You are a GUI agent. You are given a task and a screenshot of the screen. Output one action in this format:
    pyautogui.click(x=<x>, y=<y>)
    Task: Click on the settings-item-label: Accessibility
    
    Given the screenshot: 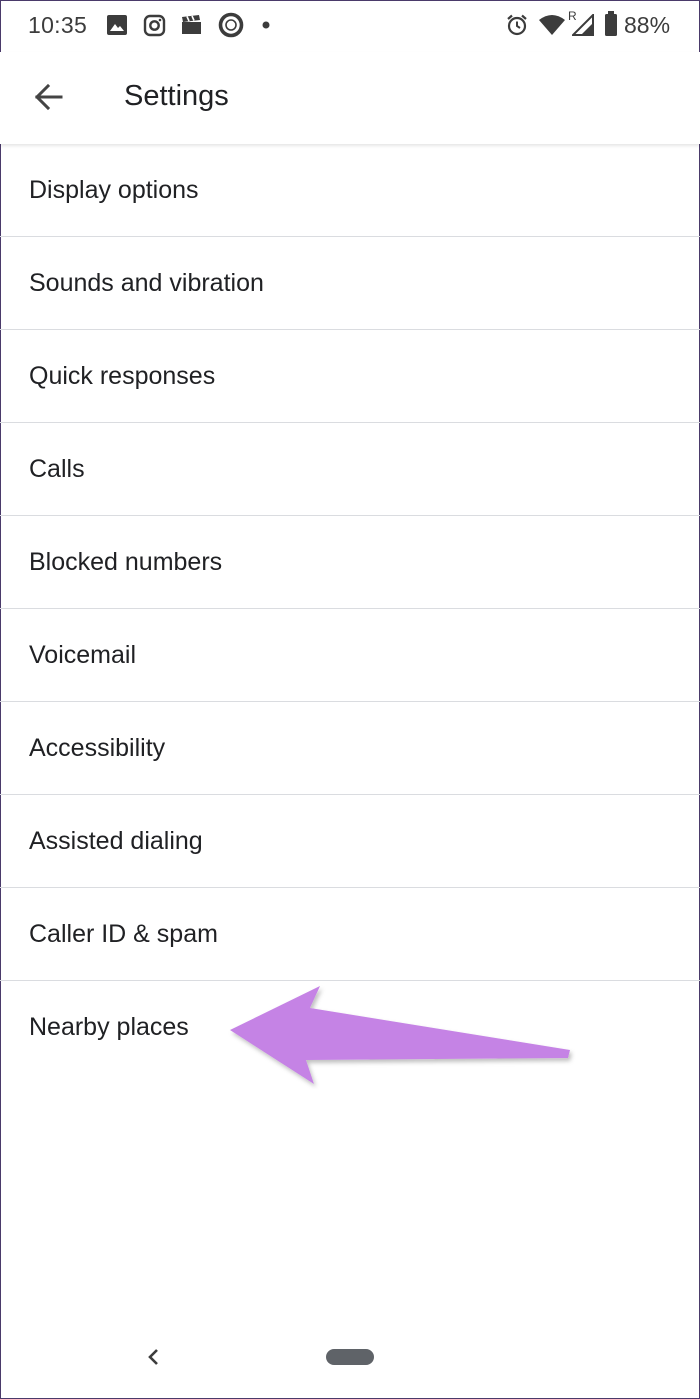 What is the action you would take?
    pyautogui.click(x=97, y=747)
    